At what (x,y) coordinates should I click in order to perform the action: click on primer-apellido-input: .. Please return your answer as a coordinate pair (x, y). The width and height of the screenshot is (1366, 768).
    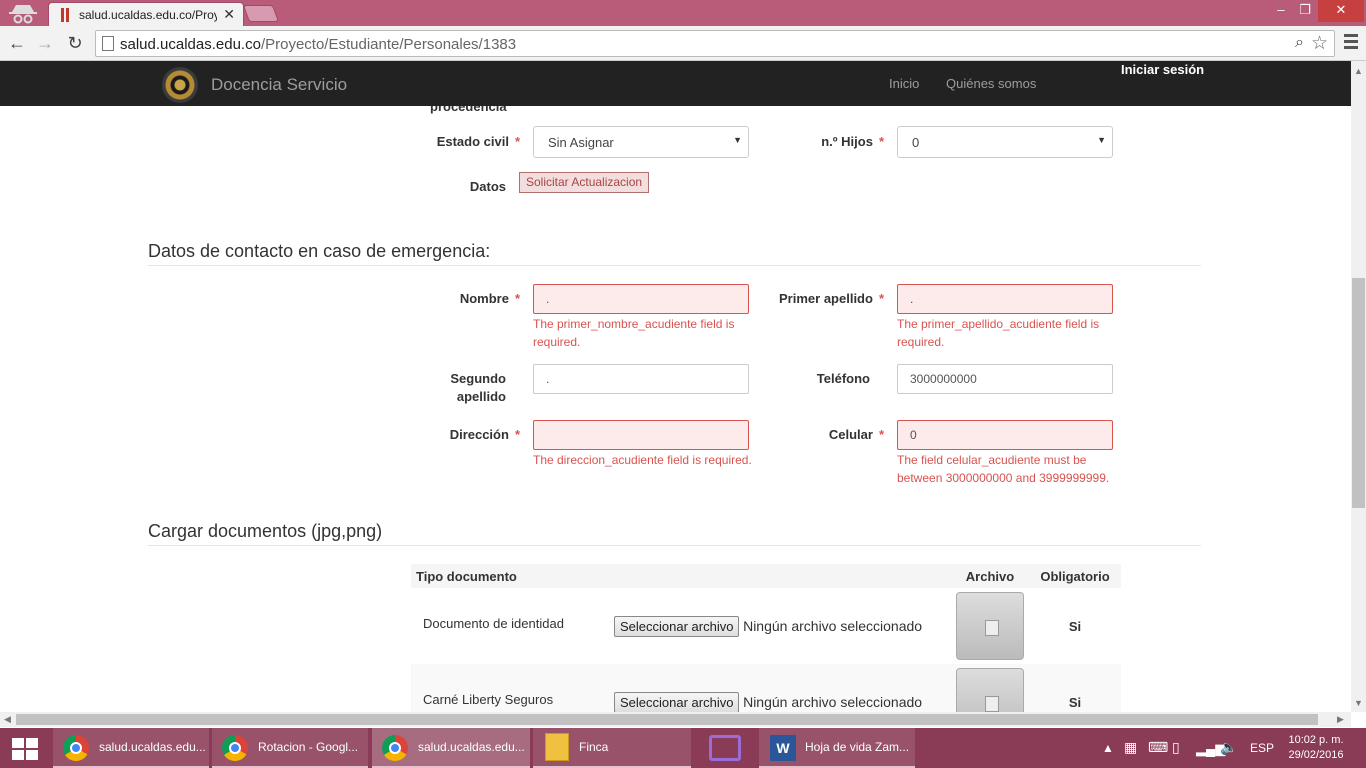
    Looking at the image, I should click on (1005, 299).